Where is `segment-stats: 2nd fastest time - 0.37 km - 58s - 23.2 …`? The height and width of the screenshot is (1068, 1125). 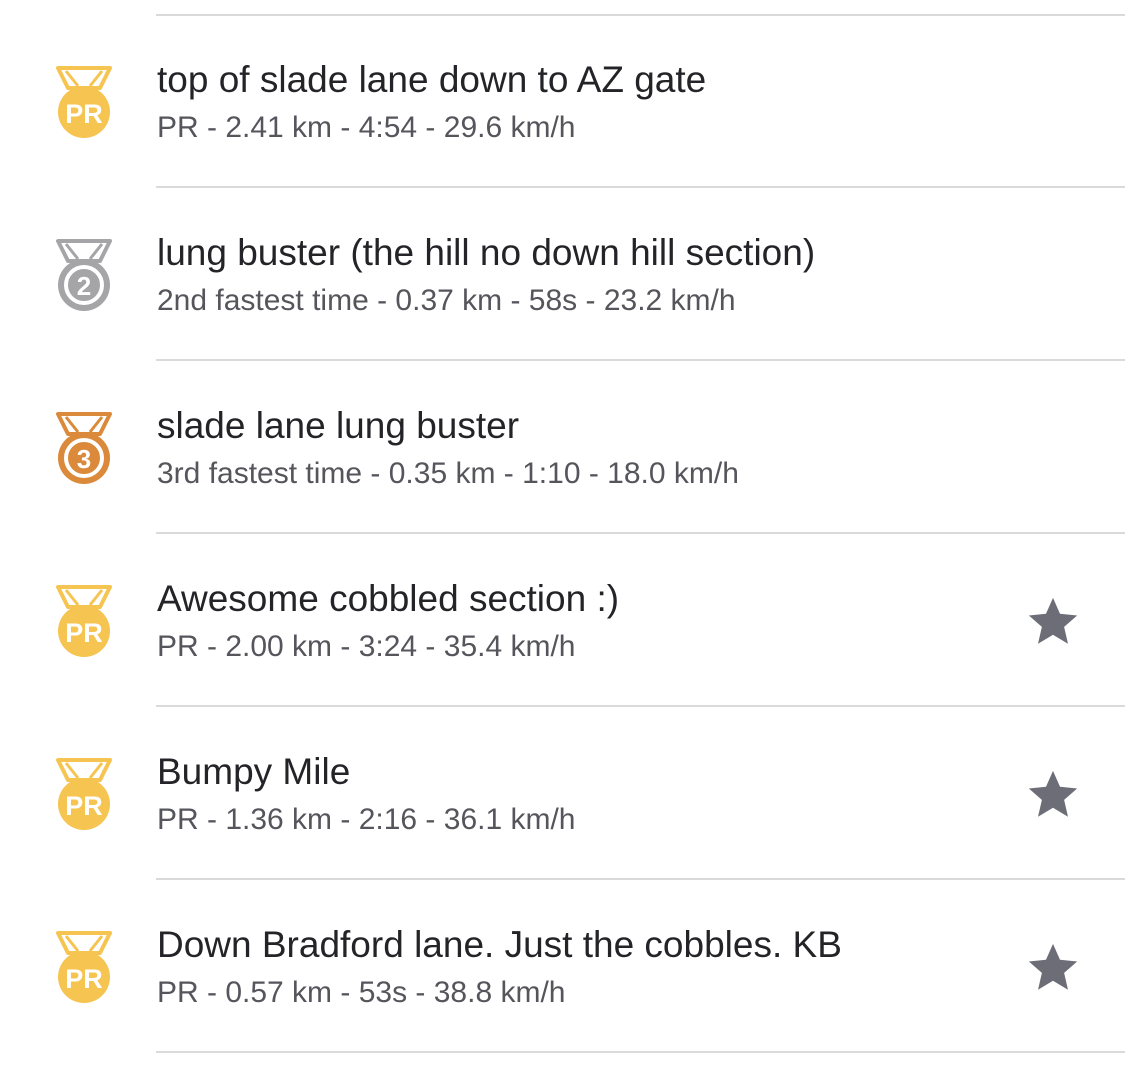
segment-stats: 2nd fastest time - 0.37 km - 58s - 23.2 … is located at coordinates (446, 300).